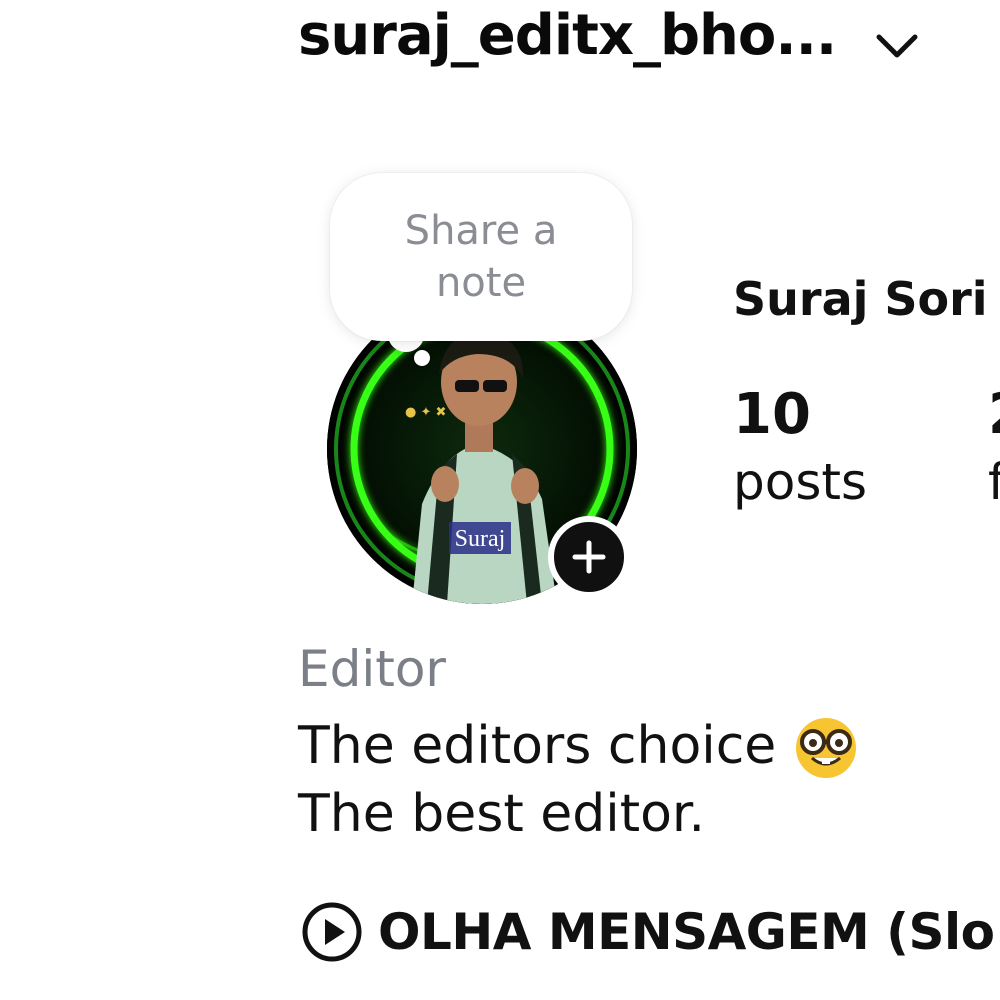 This screenshot has width=1000, height=1000. I want to click on stat-posts: 10 posts, so click(800, 447).